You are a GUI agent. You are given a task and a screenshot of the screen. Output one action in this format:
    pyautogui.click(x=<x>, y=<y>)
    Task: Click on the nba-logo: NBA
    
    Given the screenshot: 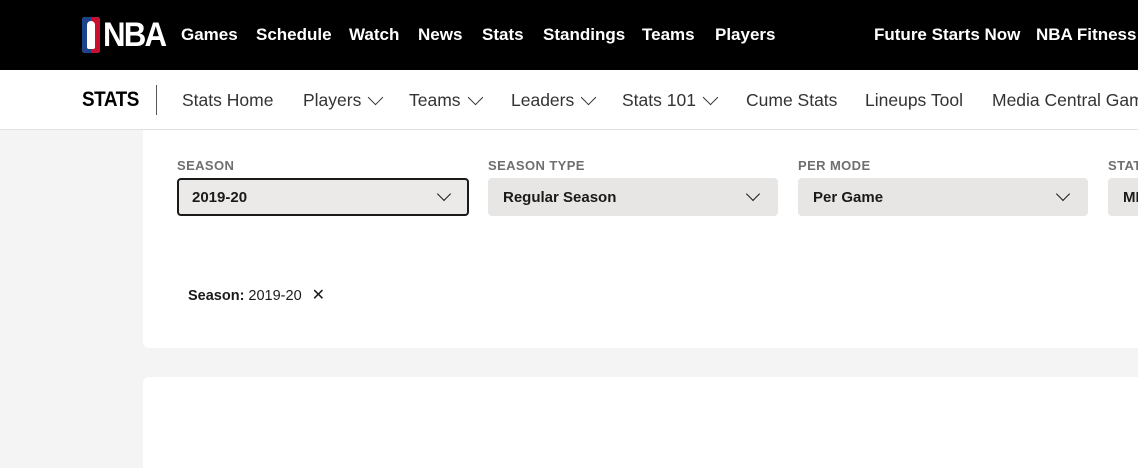 What is the action you would take?
    pyautogui.click(x=126, y=35)
    